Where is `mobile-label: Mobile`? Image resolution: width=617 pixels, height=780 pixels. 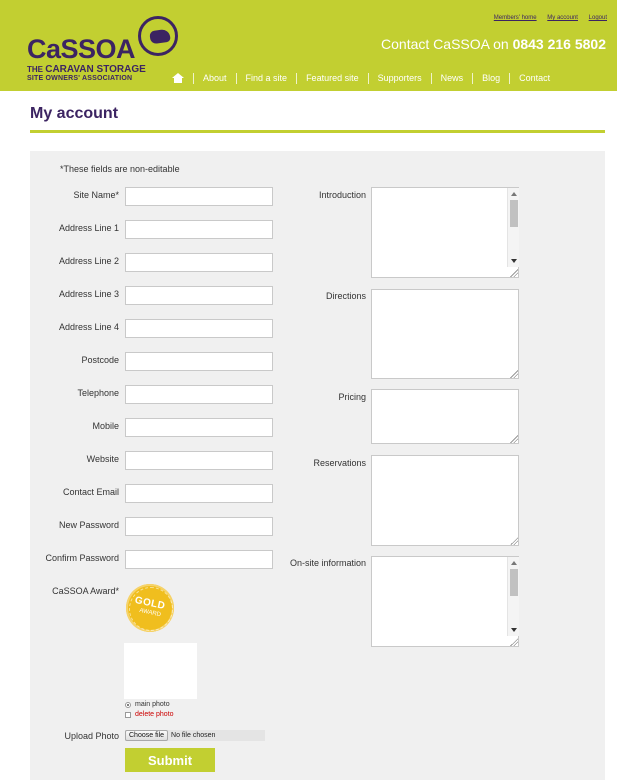
mobile-label: Mobile is located at coordinates (105, 426).